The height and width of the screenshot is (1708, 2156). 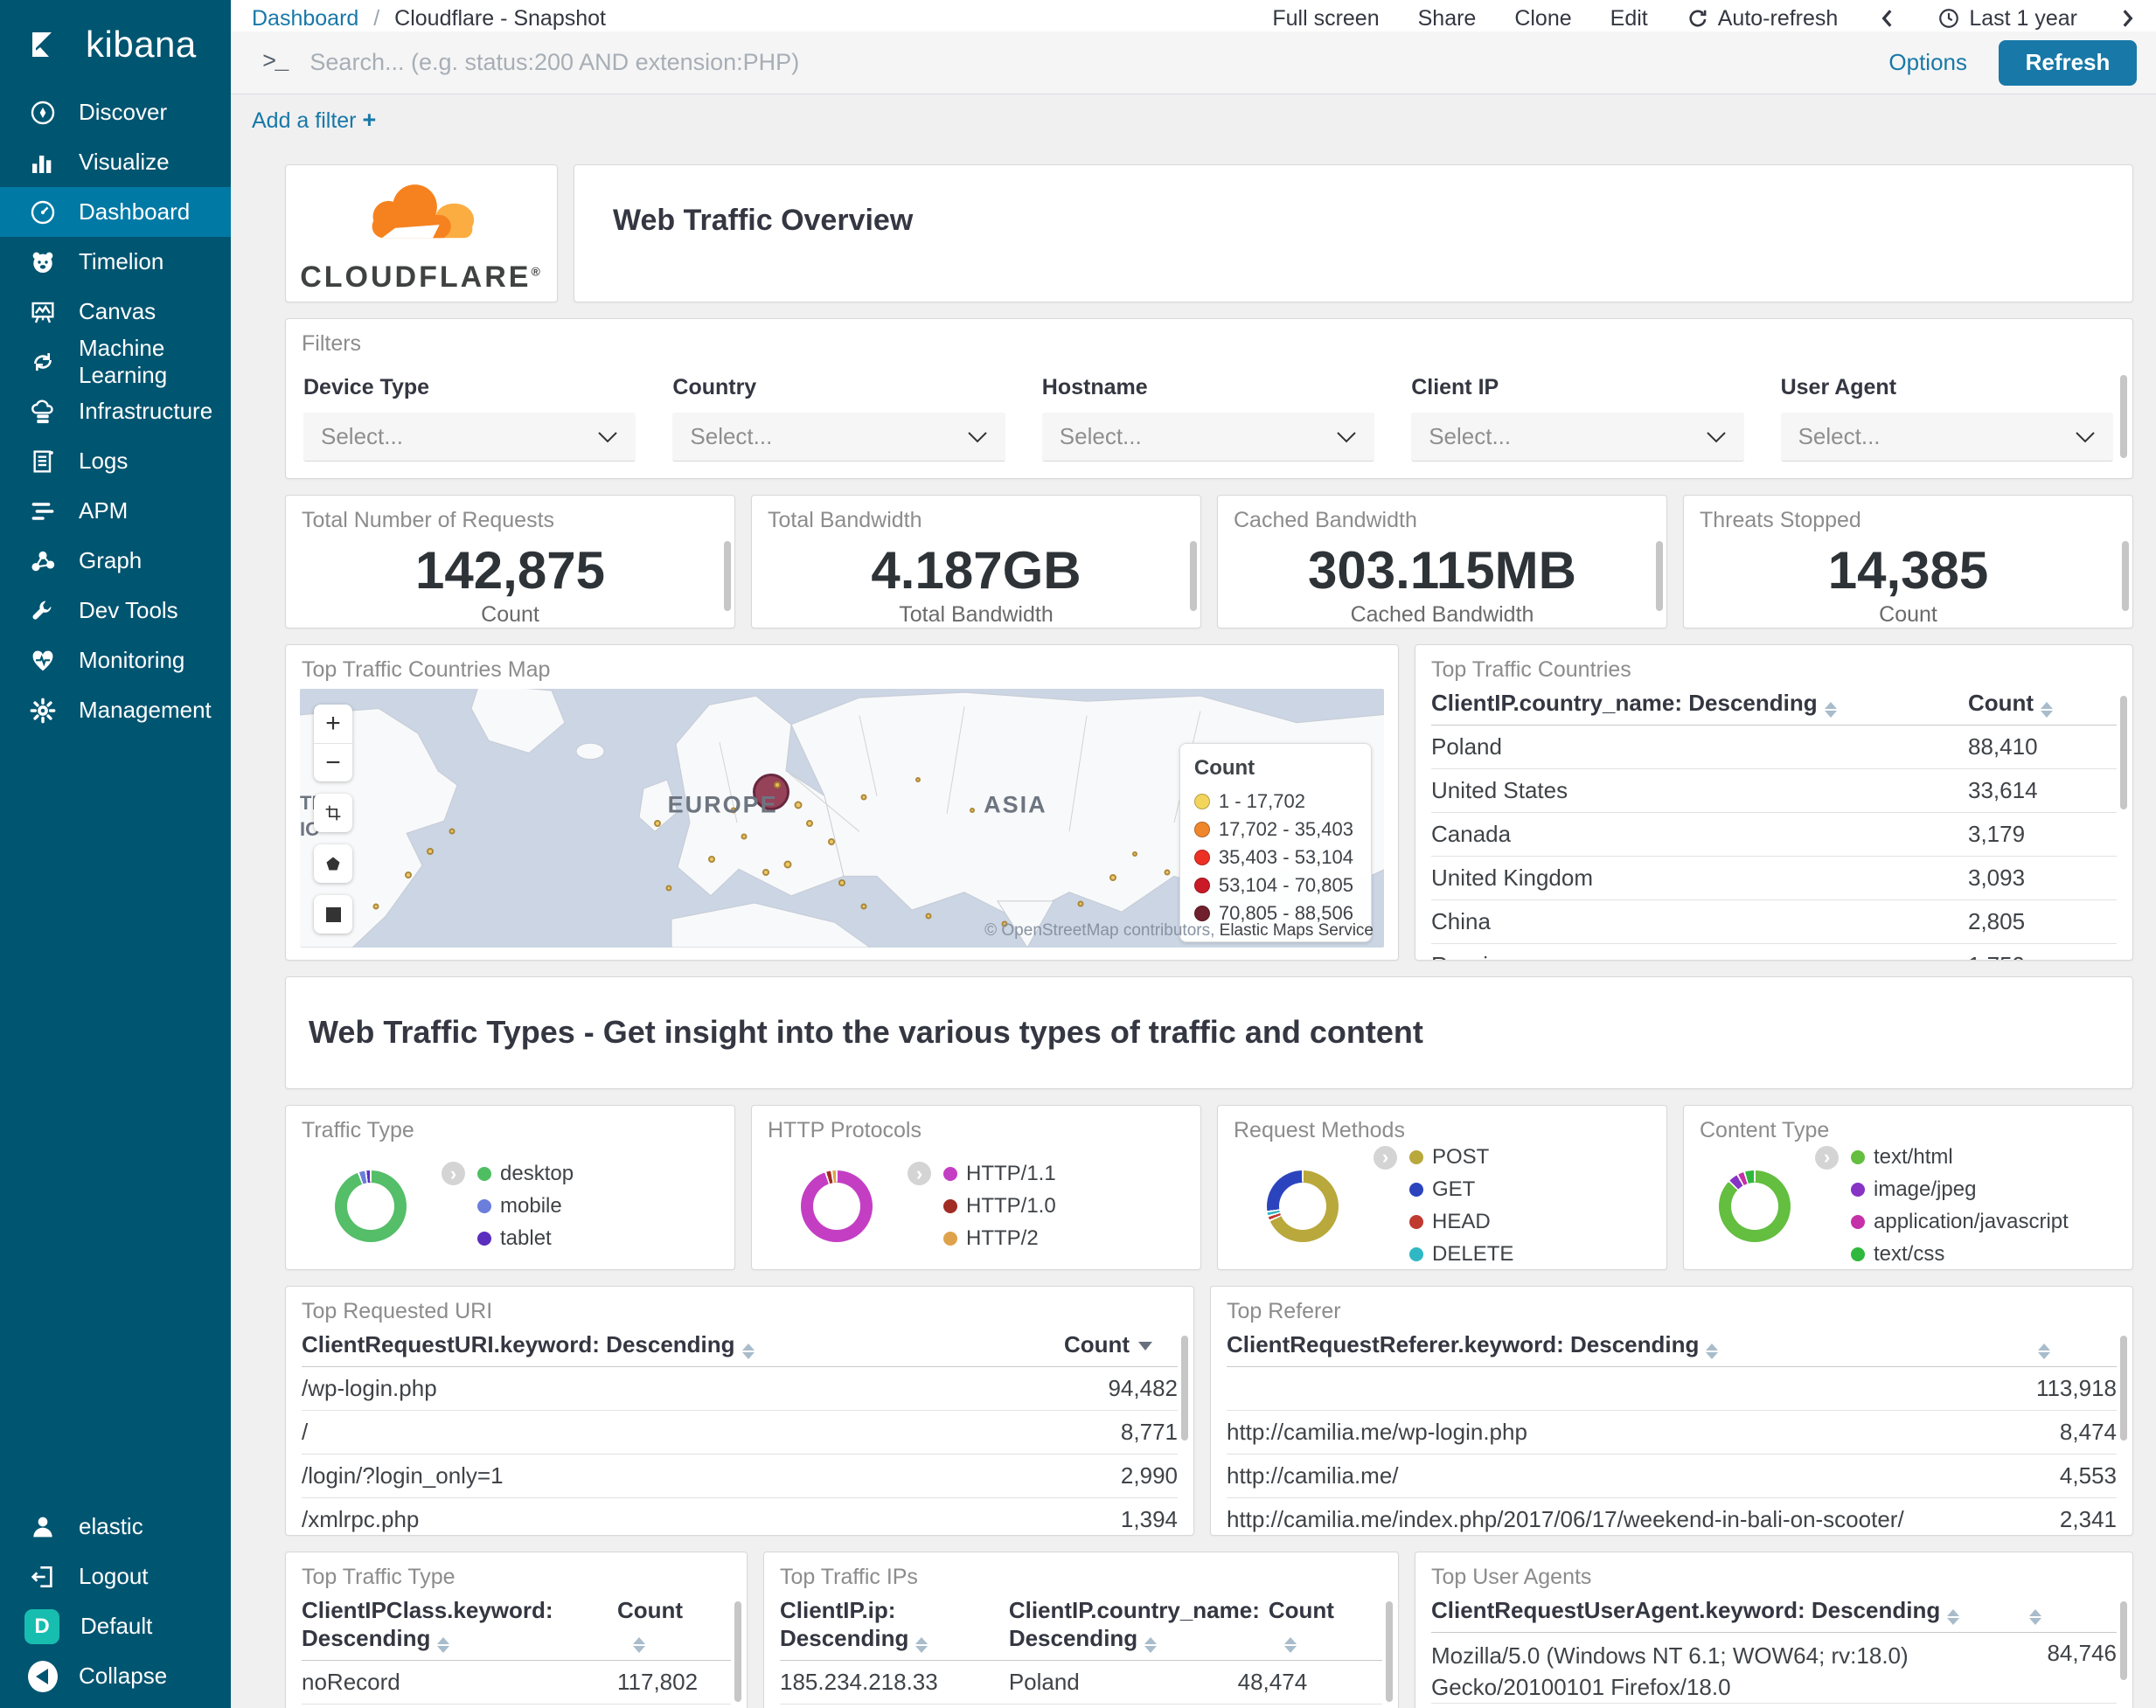 I want to click on legend-bucket: 17,702 - 35,403, so click(x=1273, y=830).